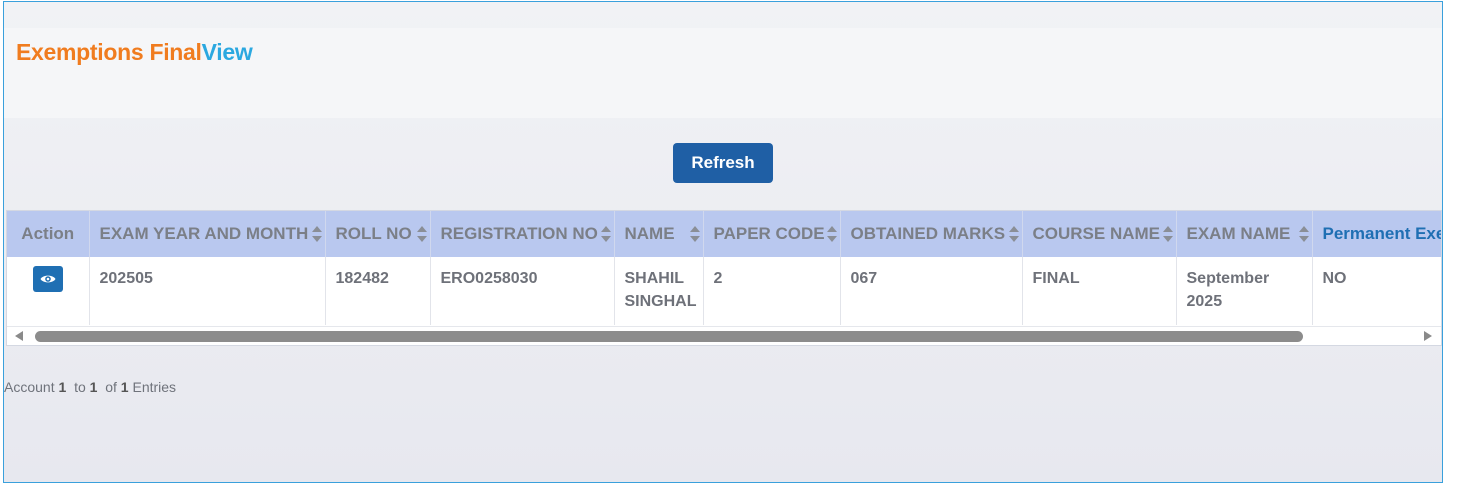 The width and height of the screenshot is (1457, 484). I want to click on column-header-course-name: COURSE NAME, so click(1099, 234).